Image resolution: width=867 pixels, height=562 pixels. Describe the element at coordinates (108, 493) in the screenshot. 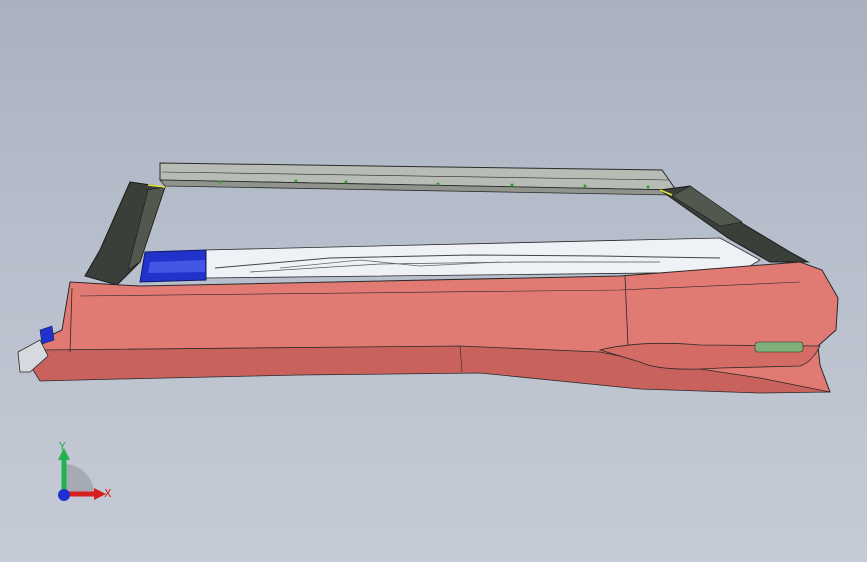

I see `x-axis-label: X` at that location.